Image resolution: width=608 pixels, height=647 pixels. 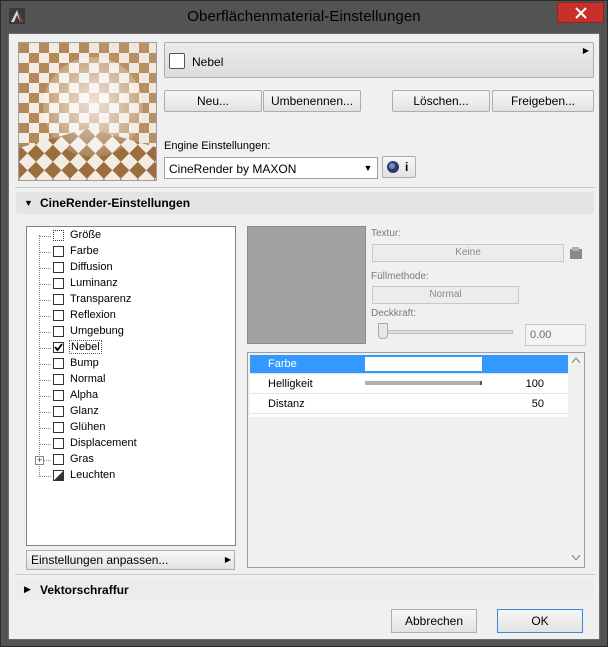 I want to click on texture-button: Keine, so click(x=468, y=253).